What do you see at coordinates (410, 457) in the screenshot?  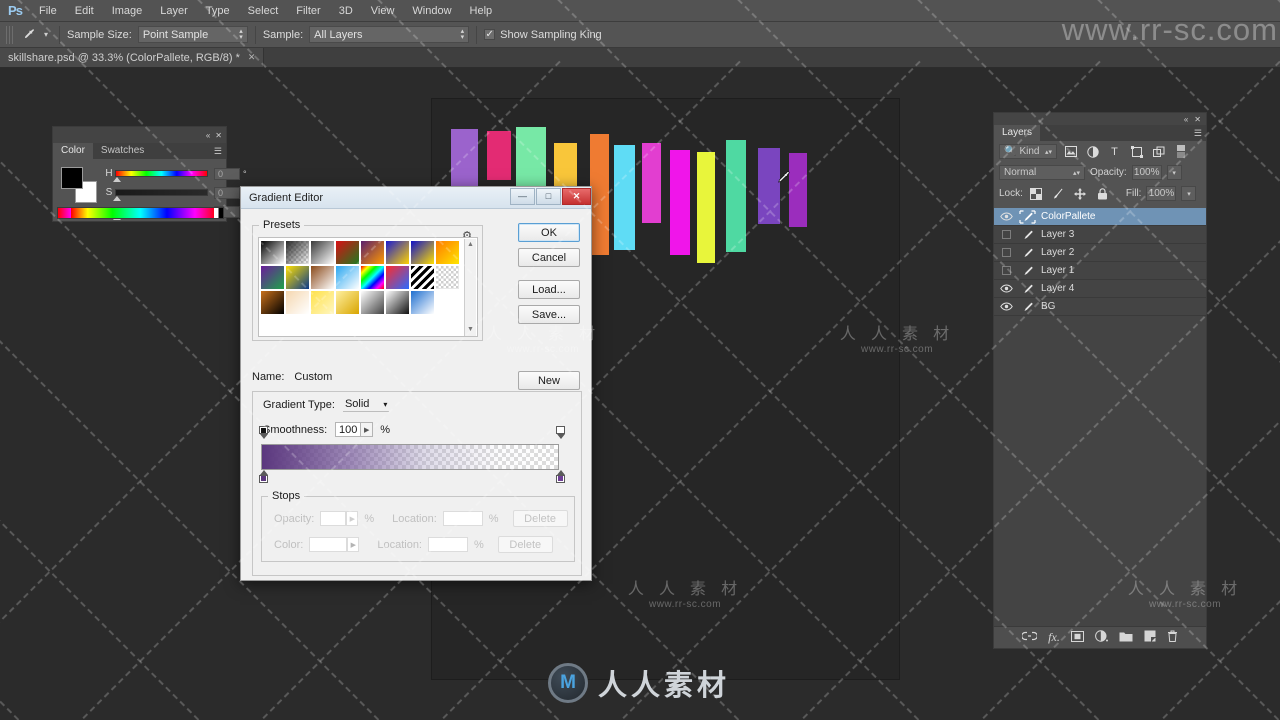 I see `gradient-preview-strip` at bounding box center [410, 457].